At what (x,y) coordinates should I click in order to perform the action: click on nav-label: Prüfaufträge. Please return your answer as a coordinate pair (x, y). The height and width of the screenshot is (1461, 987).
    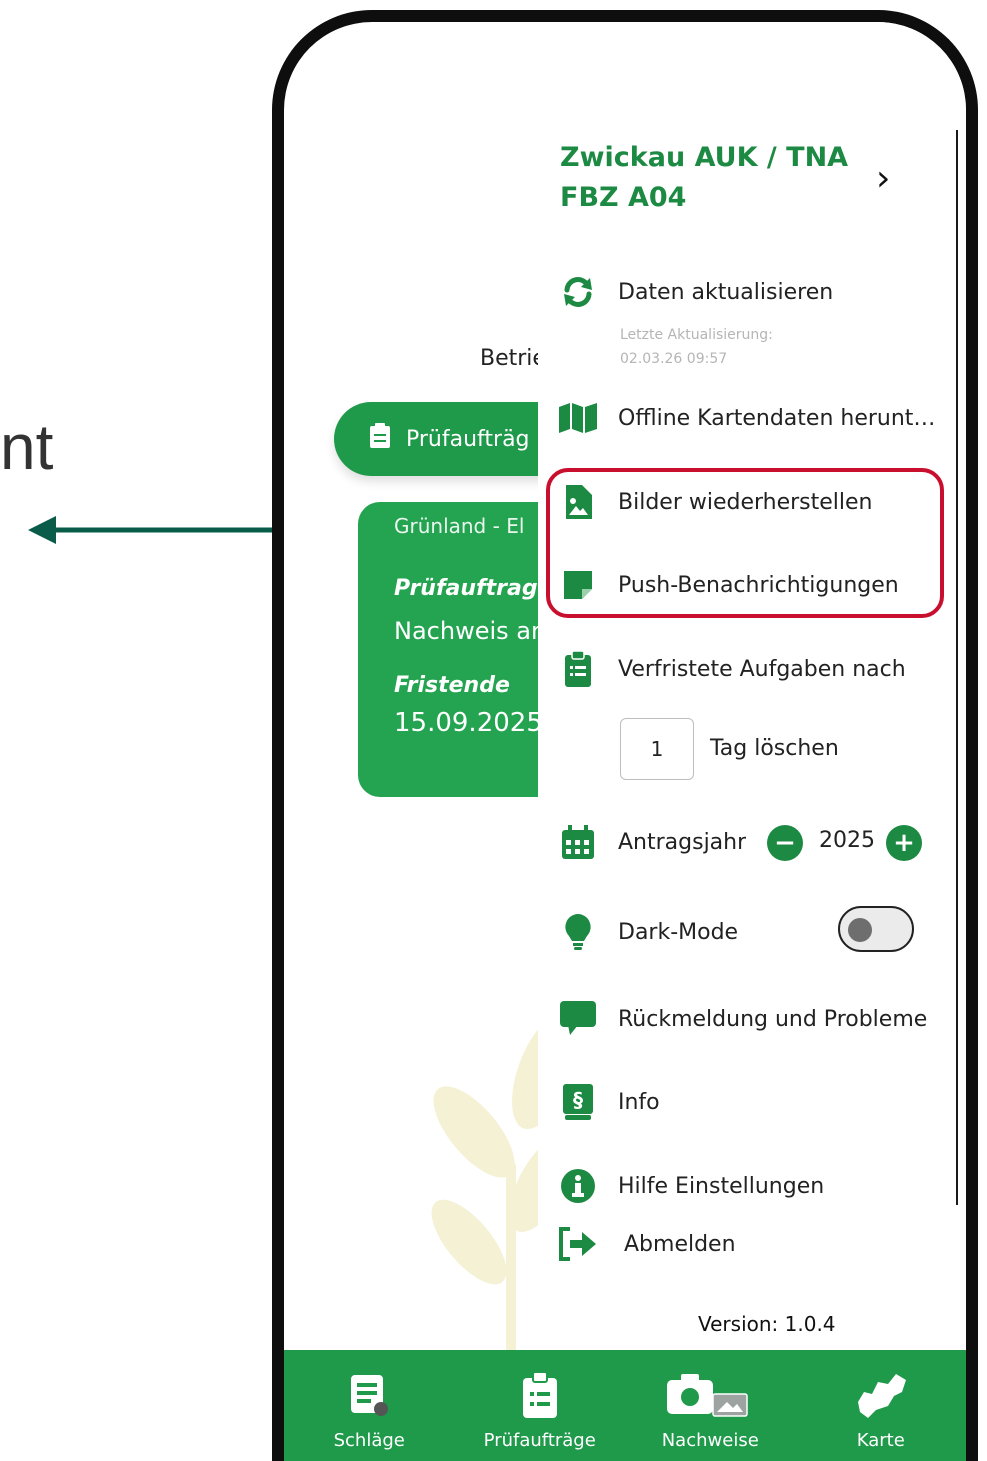
    Looking at the image, I should click on (539, 1440).